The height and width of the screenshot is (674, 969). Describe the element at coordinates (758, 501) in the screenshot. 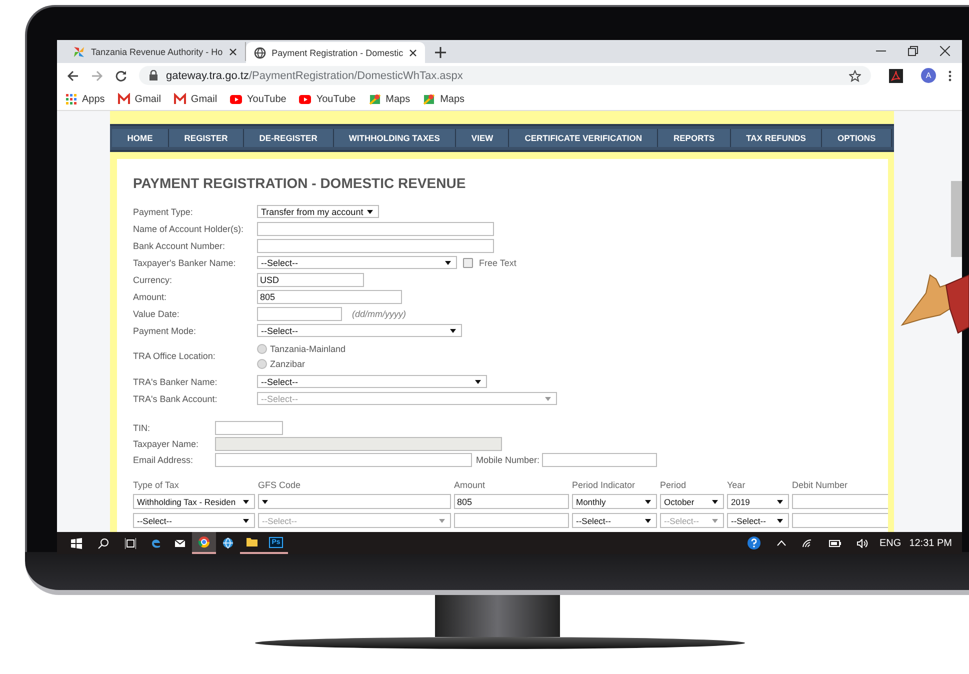

I see `dropdown: 2019` at that location.